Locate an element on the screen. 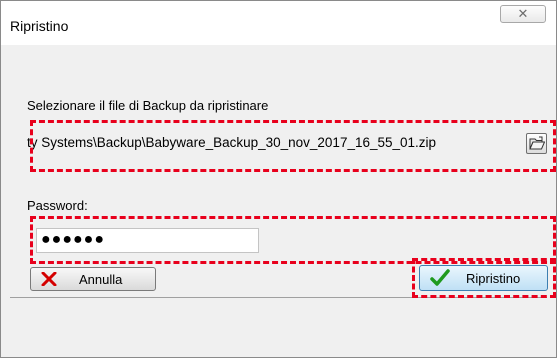 The image size is (557, 358). status-bar is located at coordinates (278, 304).